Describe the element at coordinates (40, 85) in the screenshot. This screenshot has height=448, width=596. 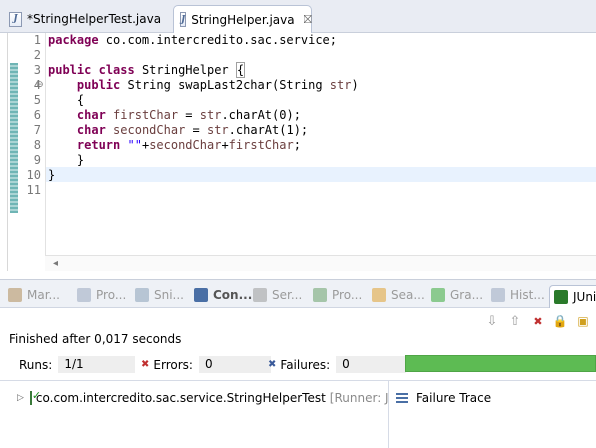
I see `fold-collapse-icon: ⊖` at that location.